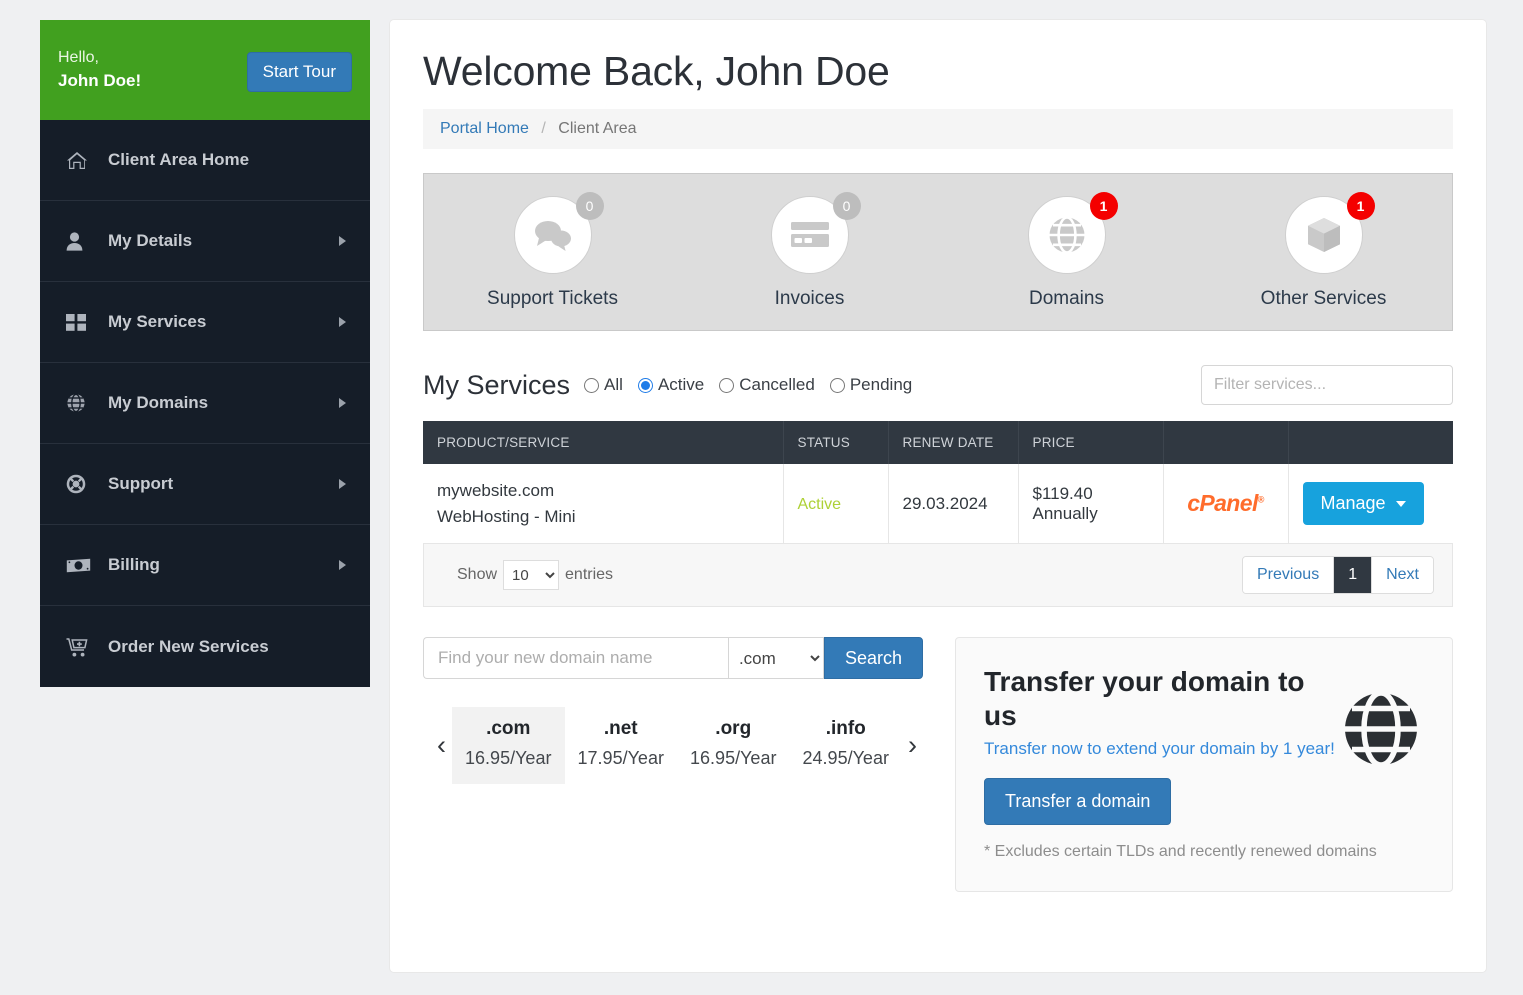  I want to click on col-panel, so click(1226, 442).